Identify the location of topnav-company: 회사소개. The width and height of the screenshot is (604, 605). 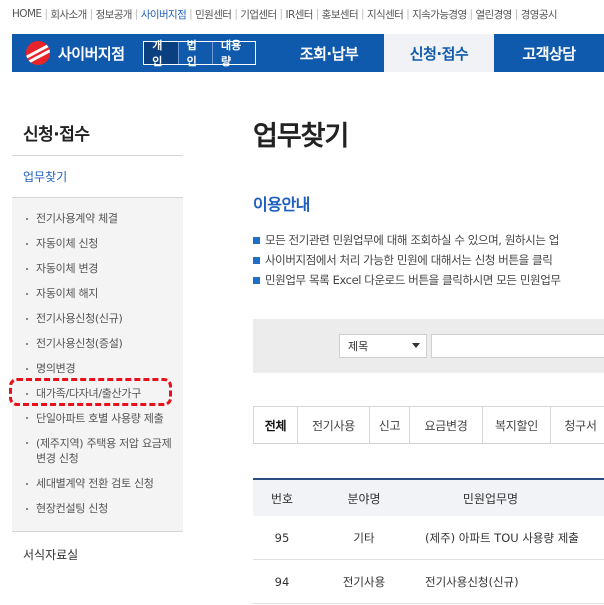
(68, 14).